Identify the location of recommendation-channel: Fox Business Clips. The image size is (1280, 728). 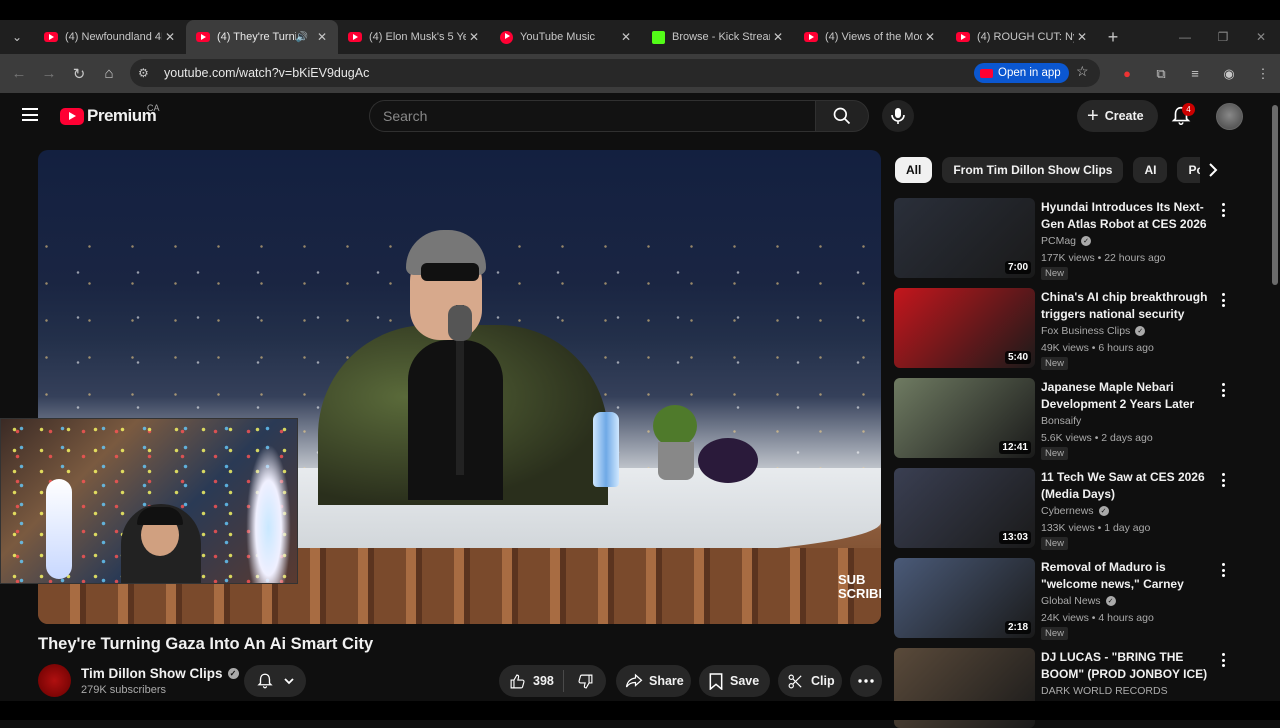
(1085, 331).